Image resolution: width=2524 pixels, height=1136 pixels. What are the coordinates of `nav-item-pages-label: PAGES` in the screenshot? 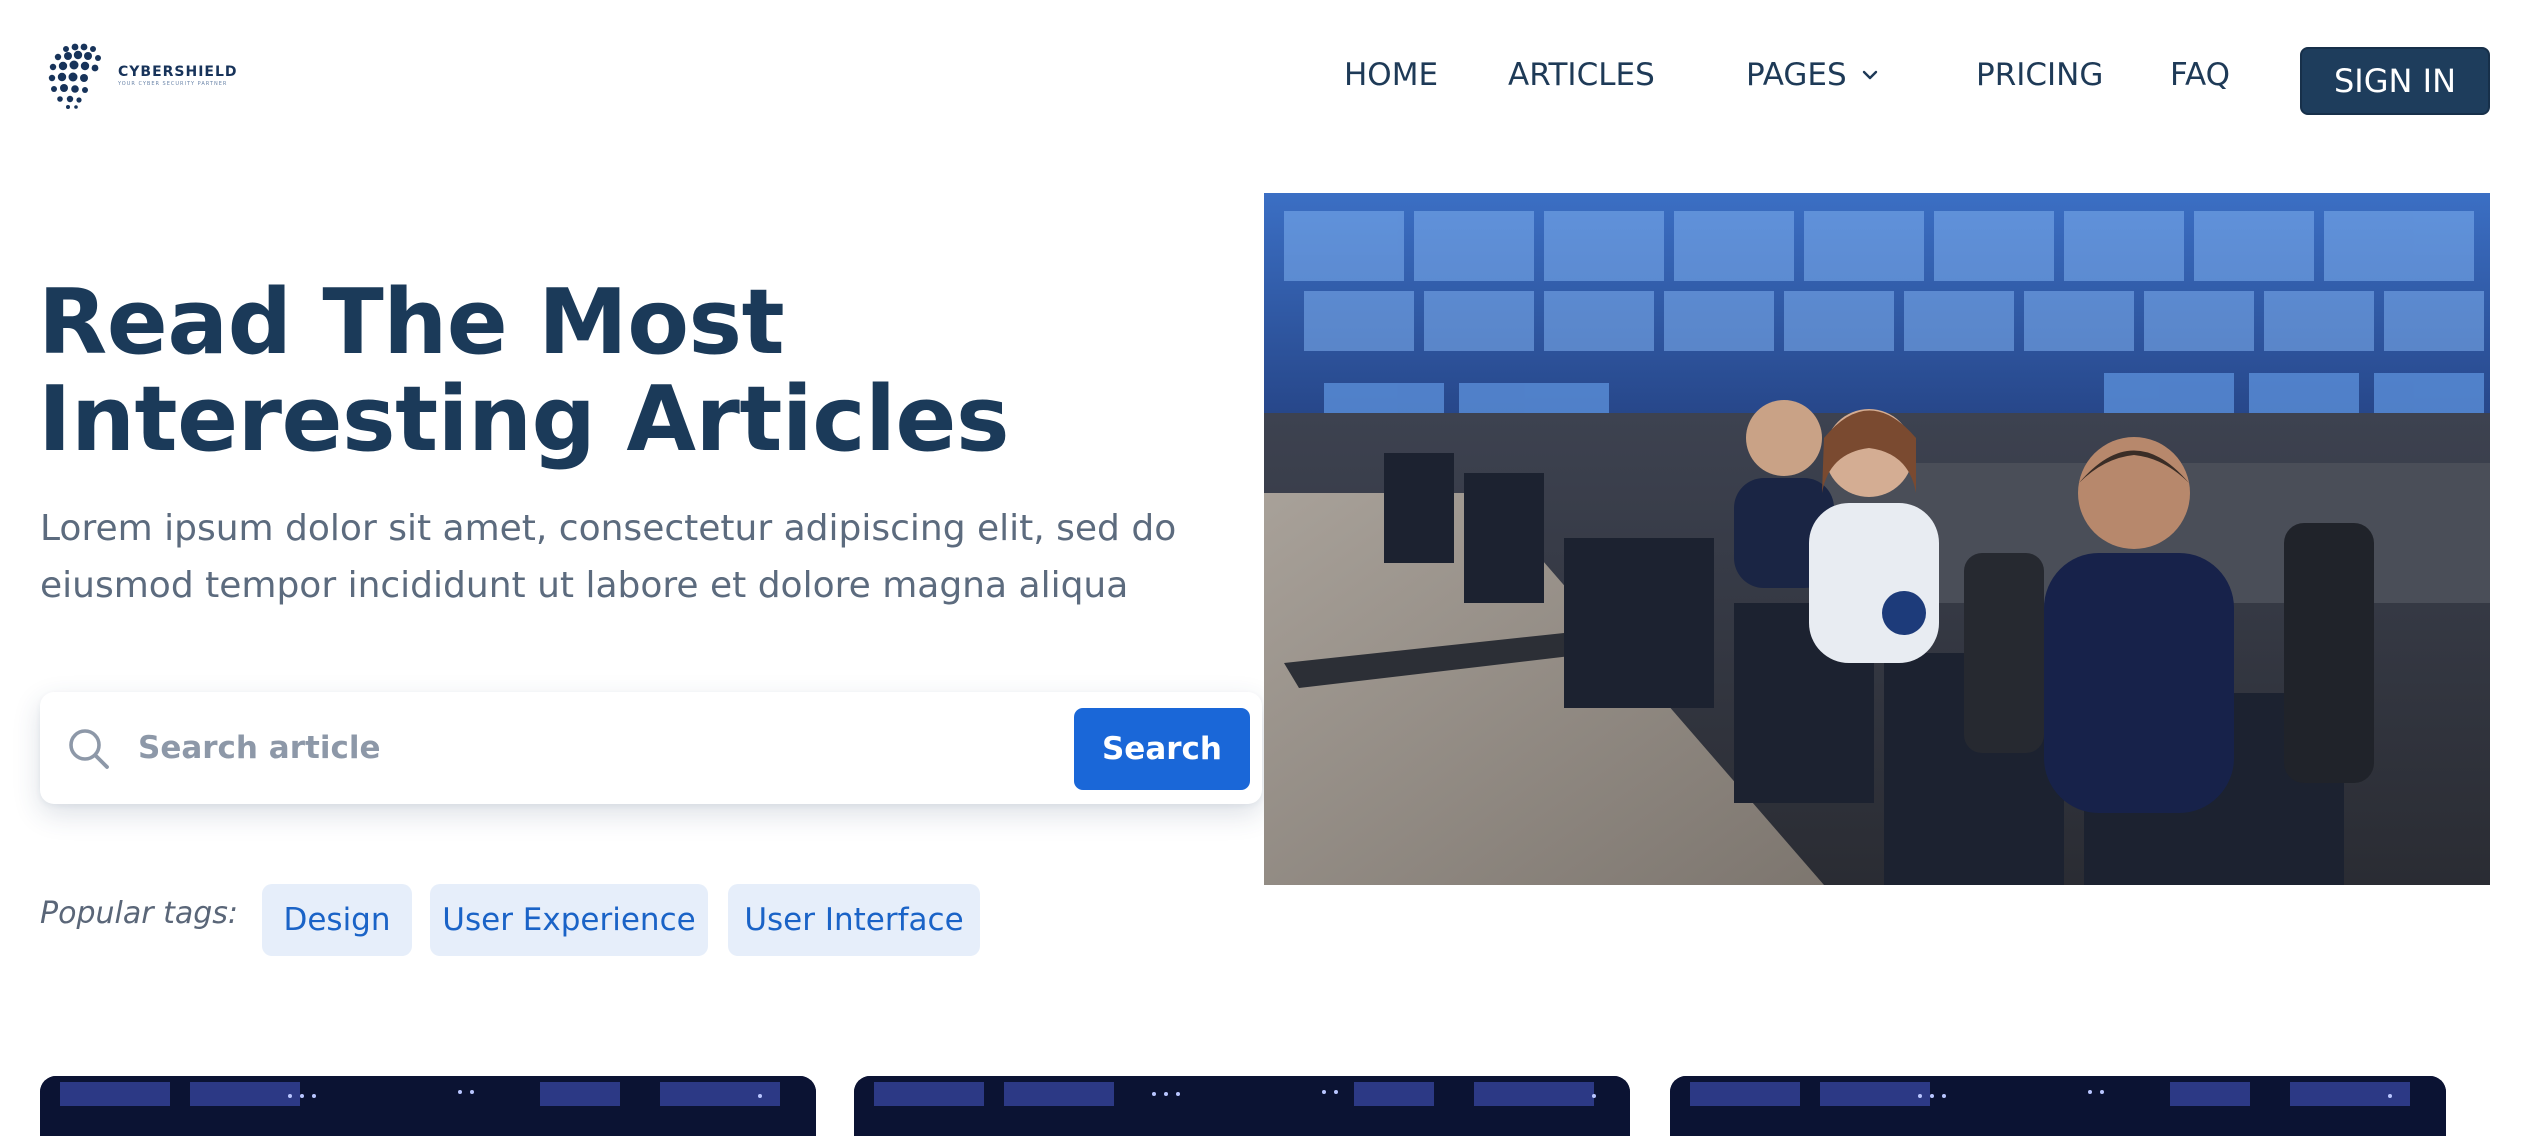 It's located at (1796, 75).